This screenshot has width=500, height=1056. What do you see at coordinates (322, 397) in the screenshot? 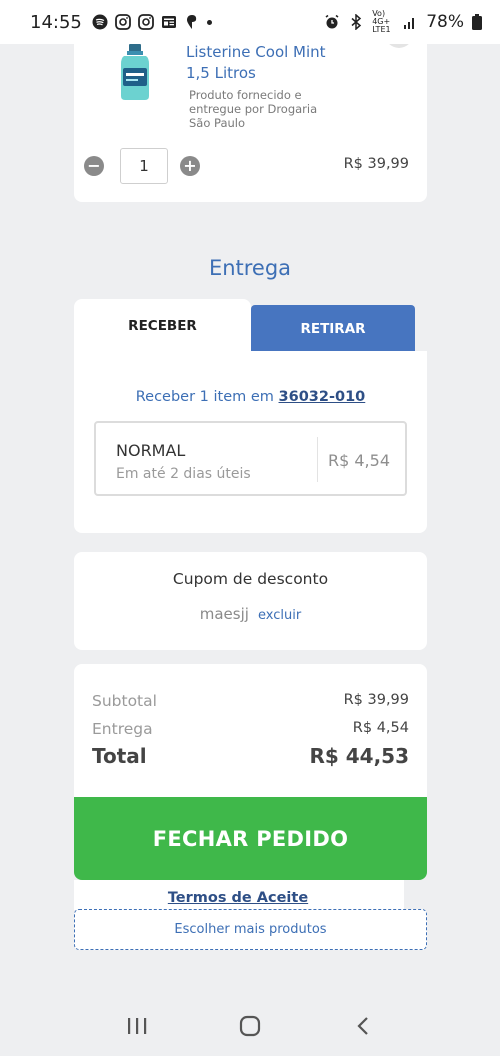
I see `cep-link: 36032-010` at bounding box center [322, 397].